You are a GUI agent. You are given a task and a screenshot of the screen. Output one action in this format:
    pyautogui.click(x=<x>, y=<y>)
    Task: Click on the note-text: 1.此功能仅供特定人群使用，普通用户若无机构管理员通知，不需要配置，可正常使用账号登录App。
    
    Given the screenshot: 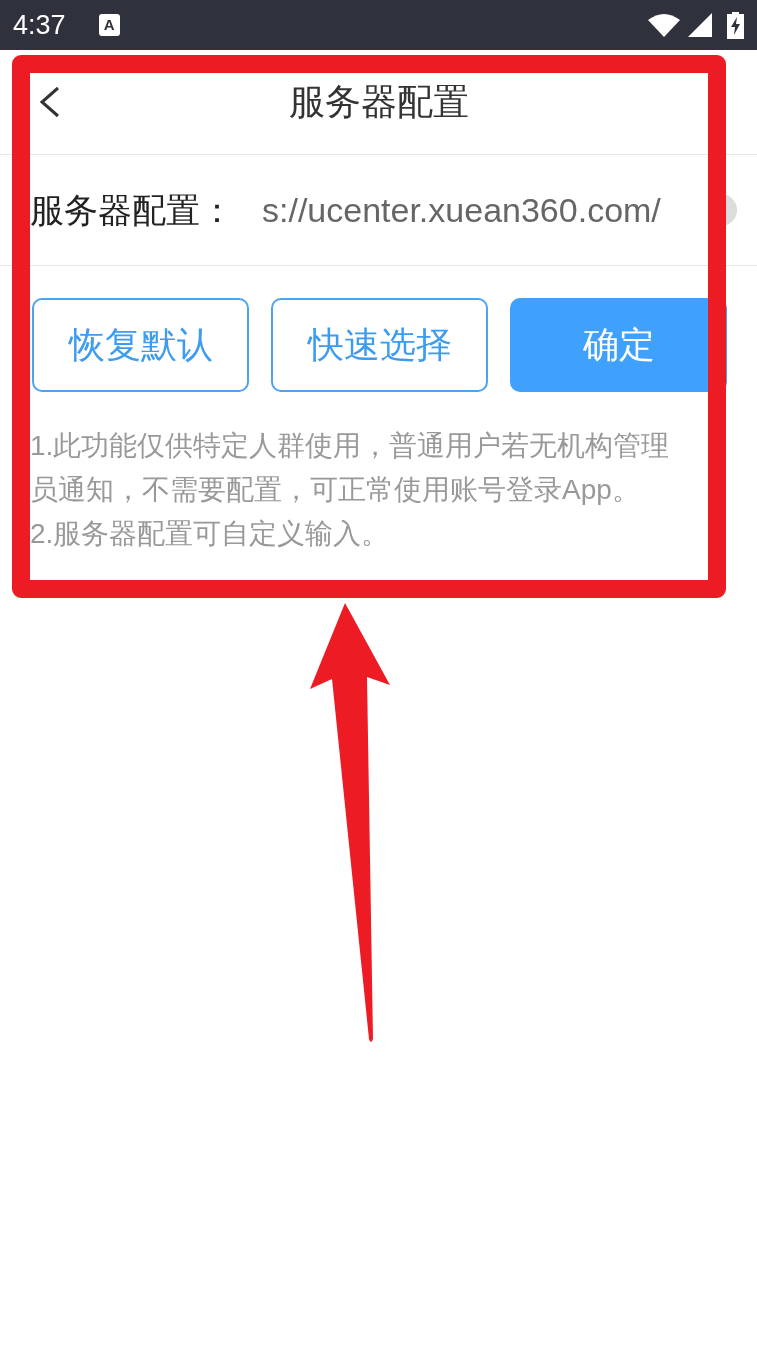 What is the action you would take?
    pyautogui.click(x=350, y=468)
    